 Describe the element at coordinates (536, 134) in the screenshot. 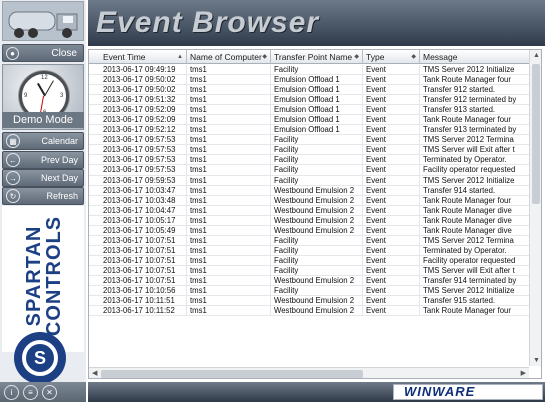

I see `vertical-scroll-thumb` at that location.